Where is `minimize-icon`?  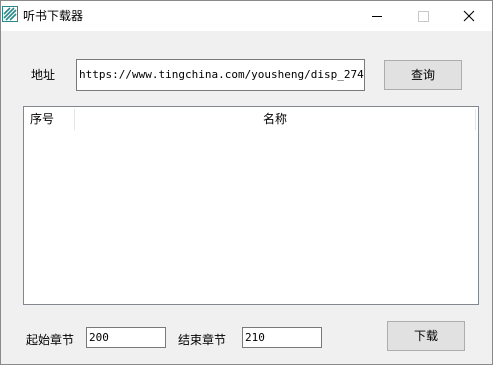
minimize-icon is located at coordinates (377, 16).